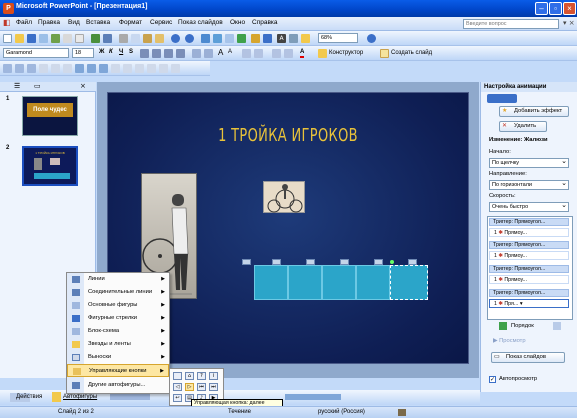 This screenshot has width=577, height=418. What do you see at coordinates (213, 376) in the screenshot?
I see `action-info-icon: i` at bounding box center [213, 376].